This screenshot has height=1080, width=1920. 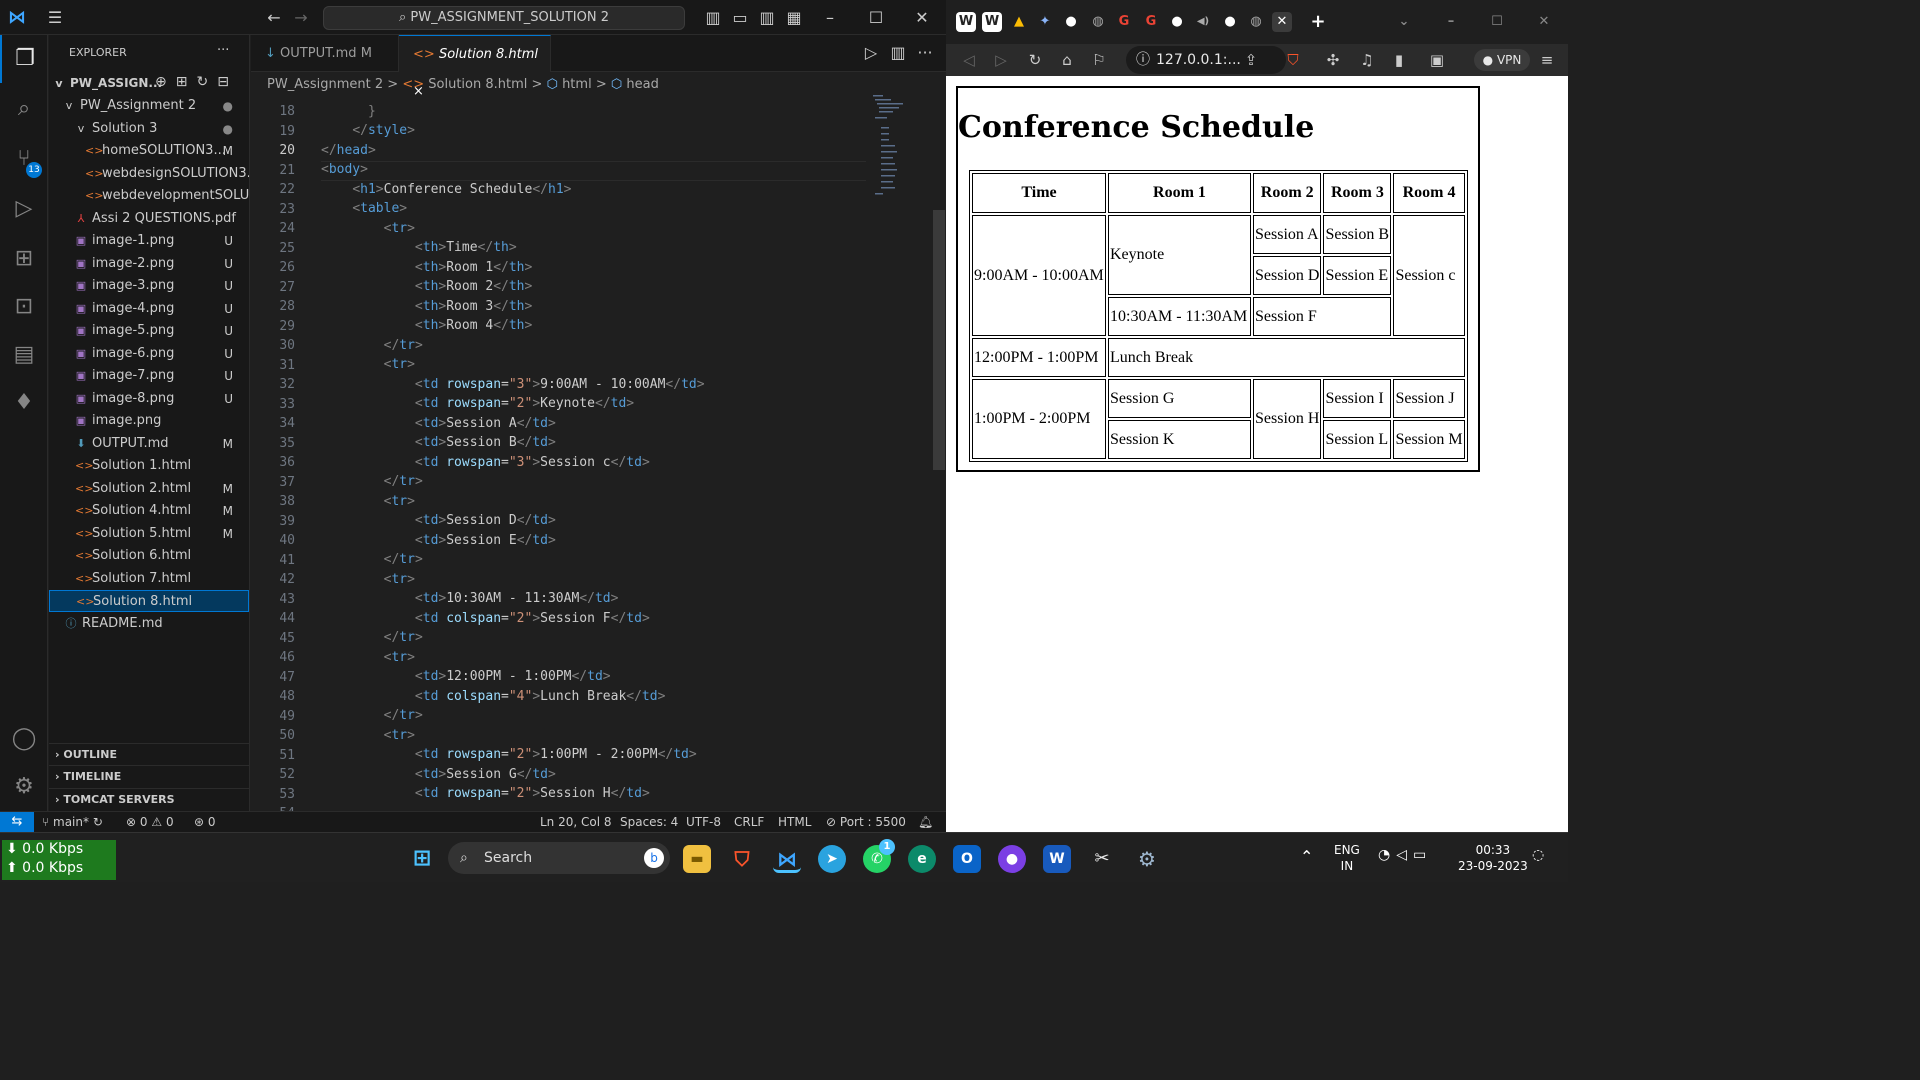 What do you see at coordinates (24, 159) in the screenshot?
I see `source-control-icon: ⑂ 13` at bounding box center [24, 159].